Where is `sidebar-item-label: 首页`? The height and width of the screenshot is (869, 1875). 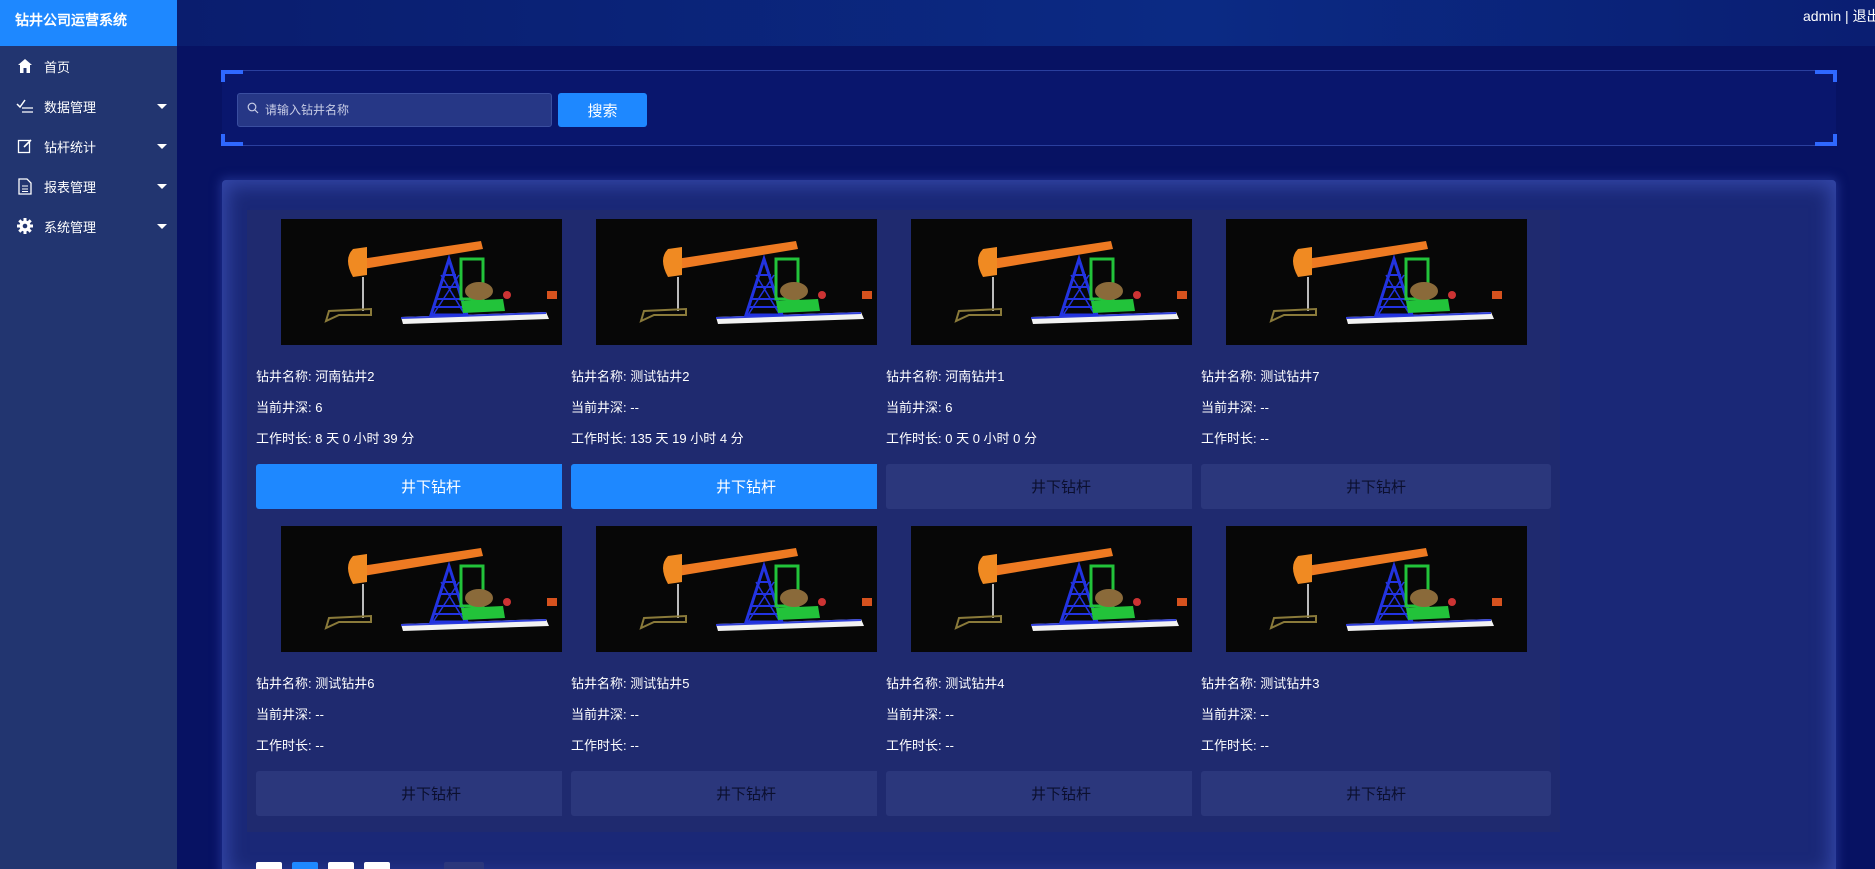
sidebar-item-label: 首页 is located at coordinates (57, 67).